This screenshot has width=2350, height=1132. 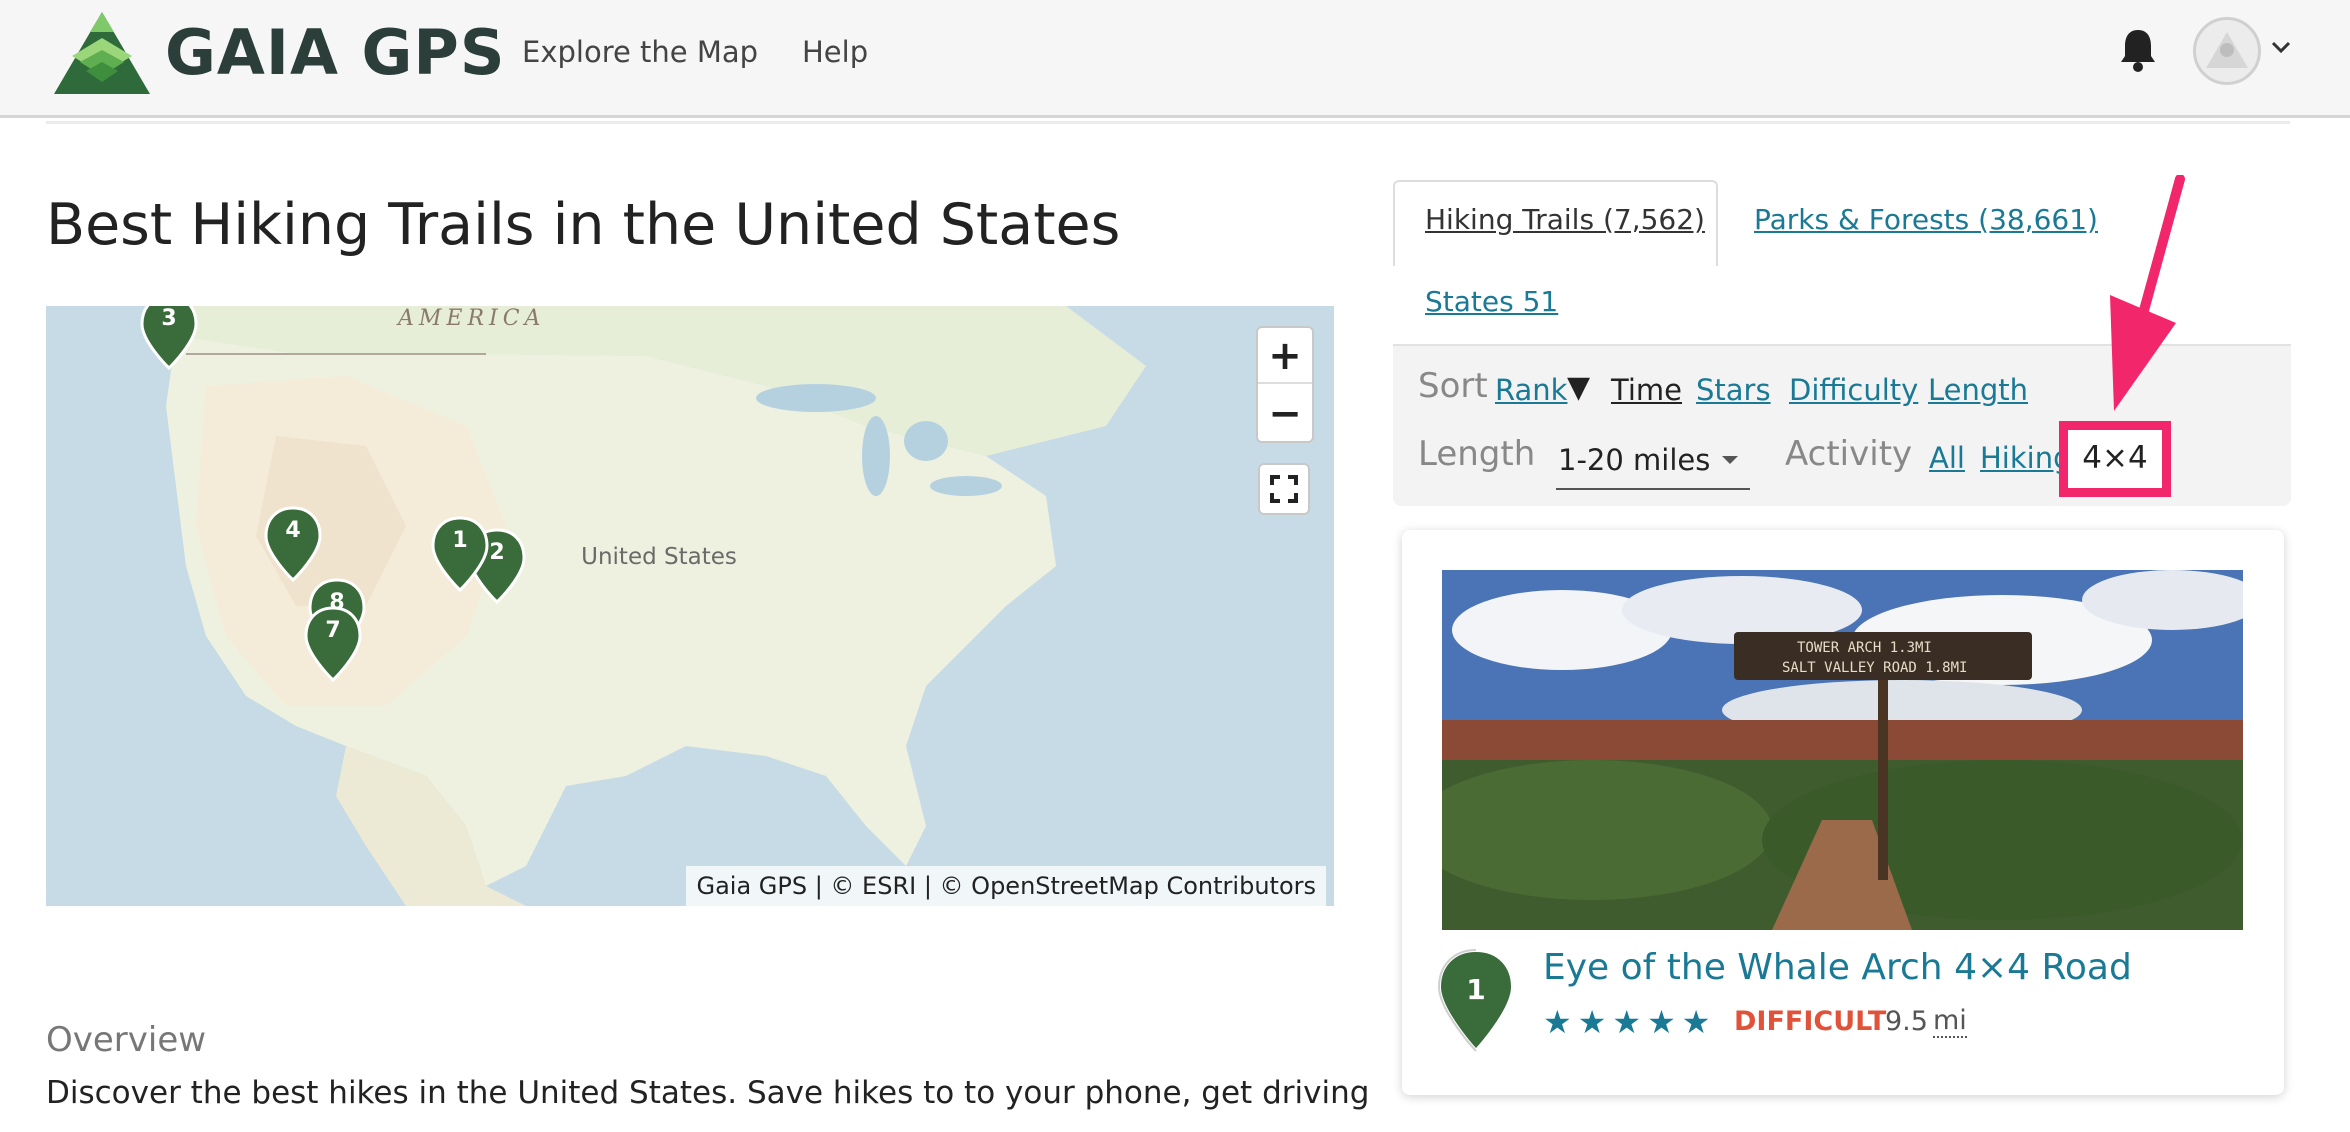 What do you see at coordinates (583, 225) in the screenshot?
I see `page-title: Best Hiking Trails in the United States` at bounding box center [583, 225].